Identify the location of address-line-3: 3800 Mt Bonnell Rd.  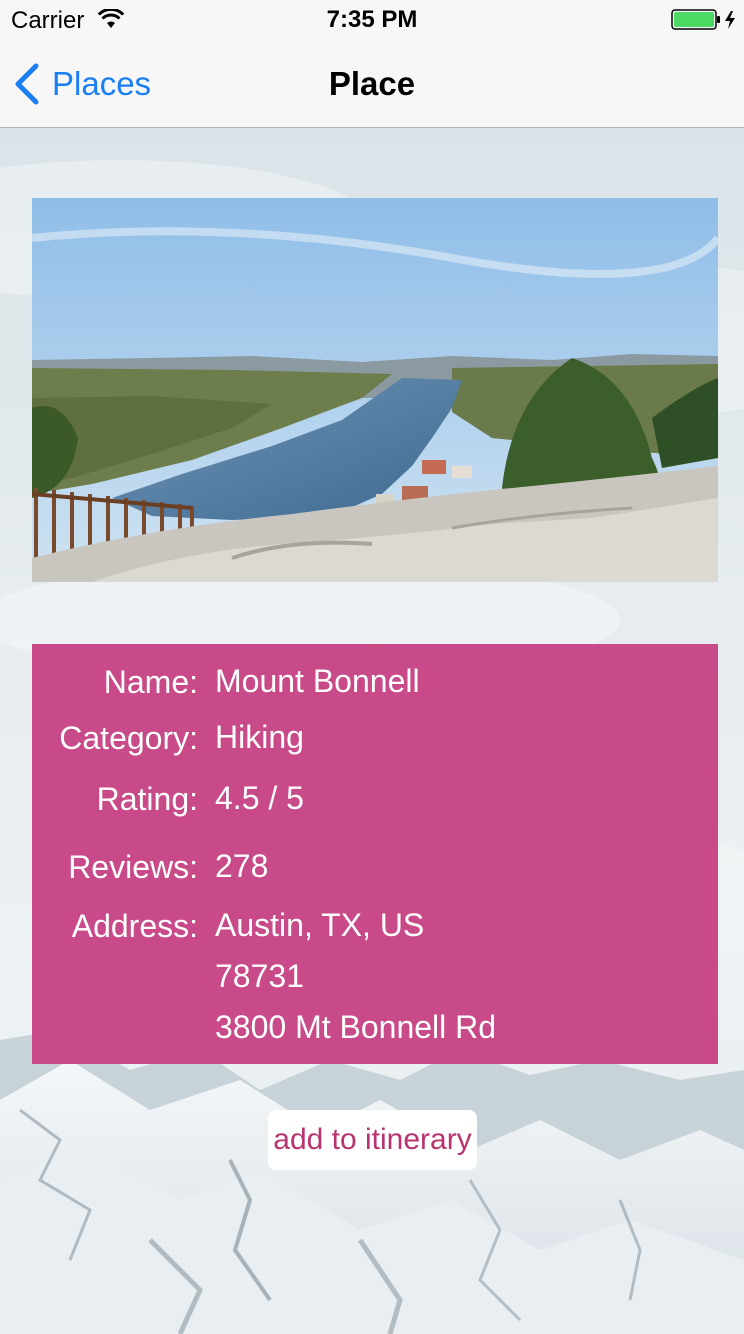
(356, 1027).